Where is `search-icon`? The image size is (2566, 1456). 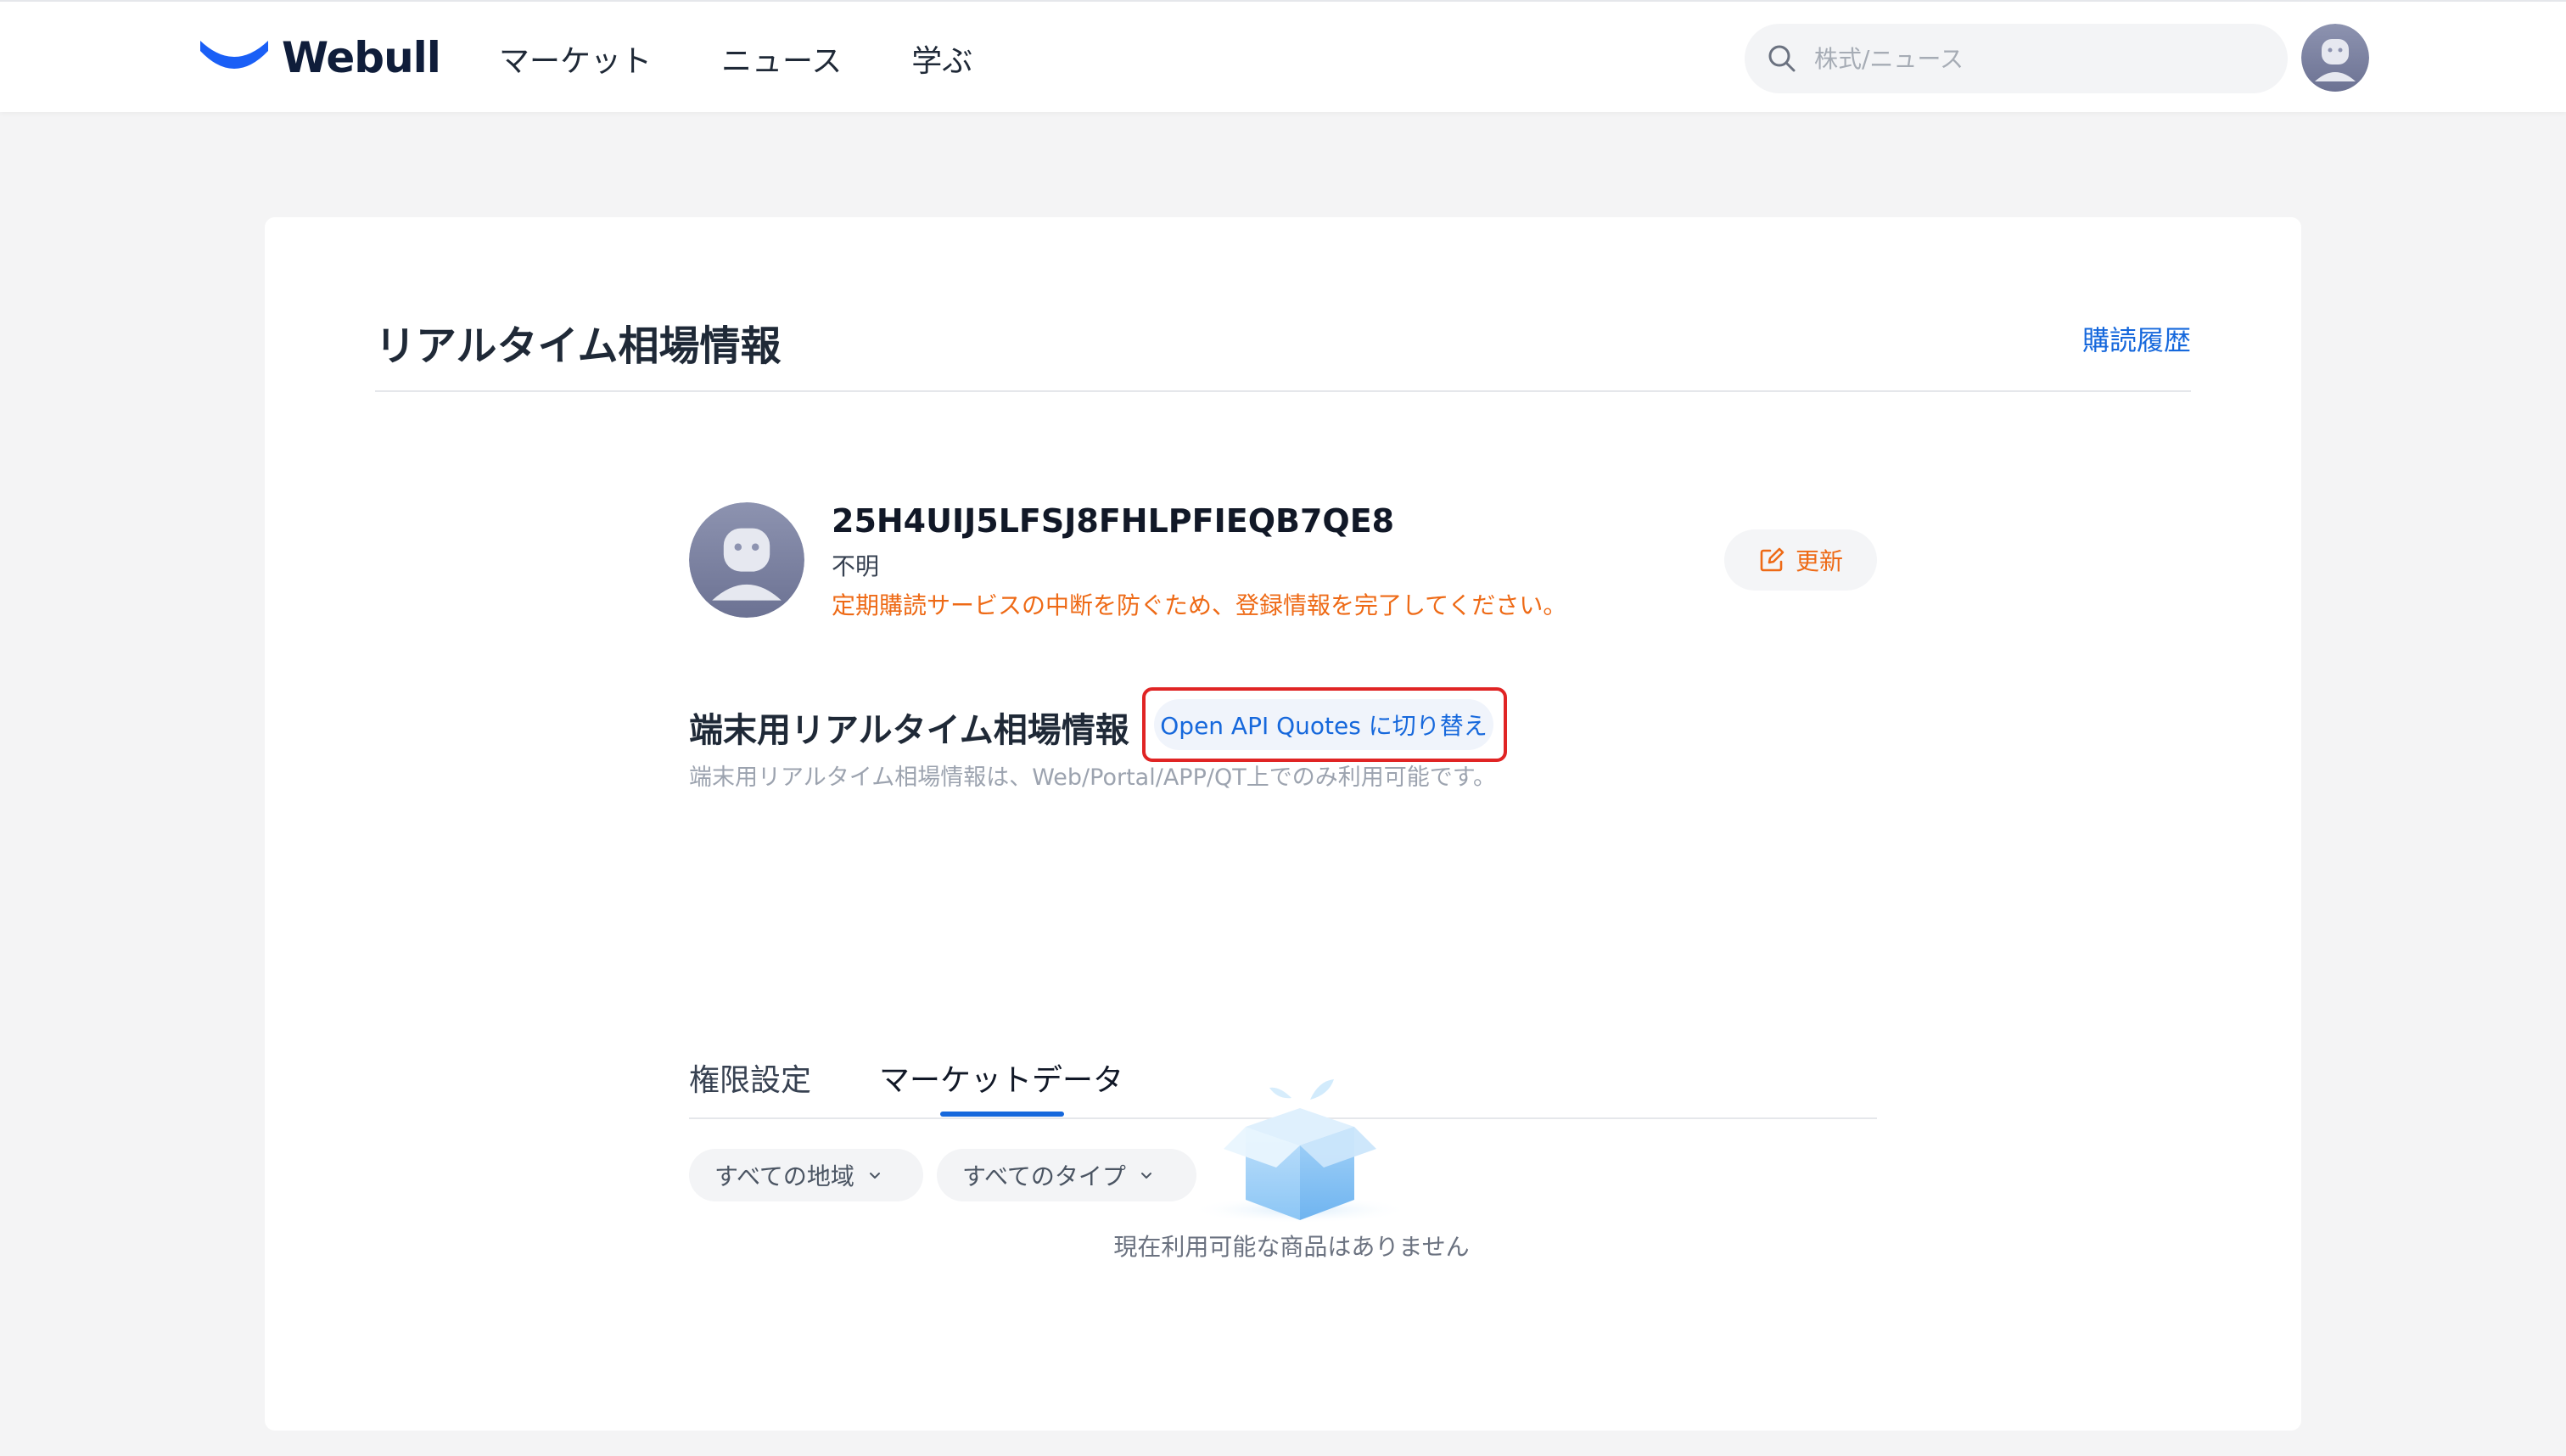 search-icon is located at coordinates (1782, 58).